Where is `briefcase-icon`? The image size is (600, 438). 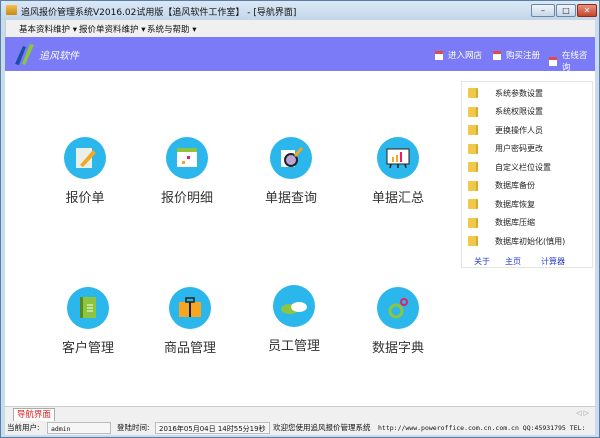 briefcase-icon is located at coordinates (190, 308).